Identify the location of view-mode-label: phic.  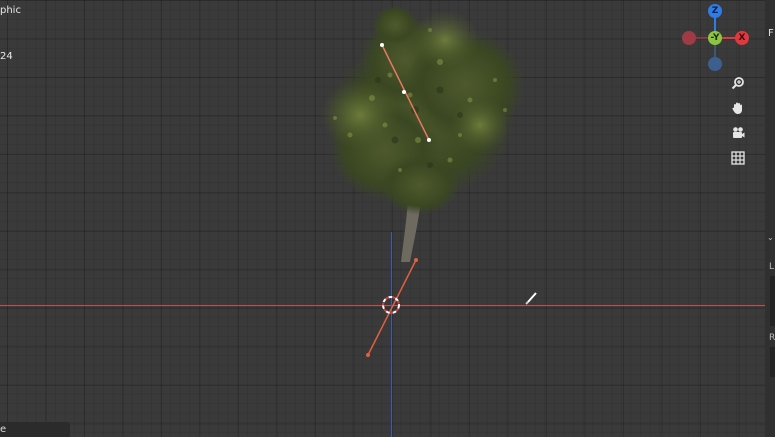
(10, 10).